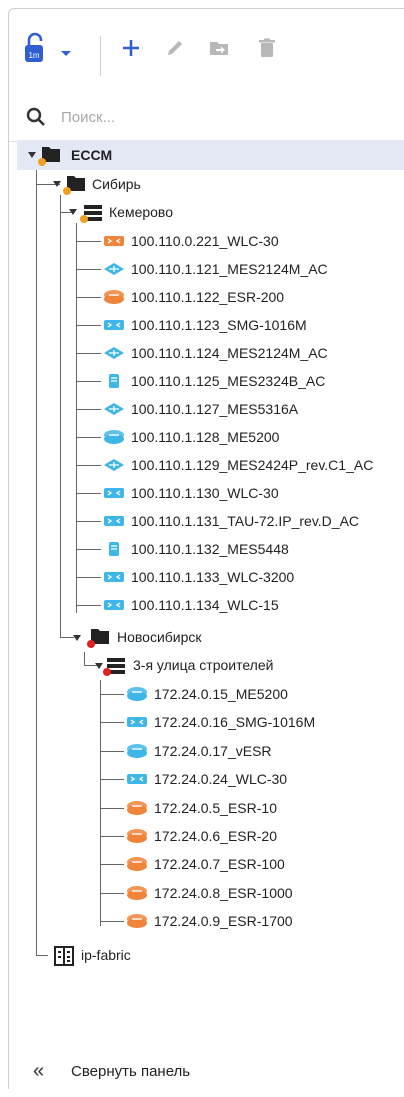 Image resolution: width=404 pixels, height=1097 pixels. I want to click on device-label: 172.24.0.7_ESR-100, so click(219, 864).